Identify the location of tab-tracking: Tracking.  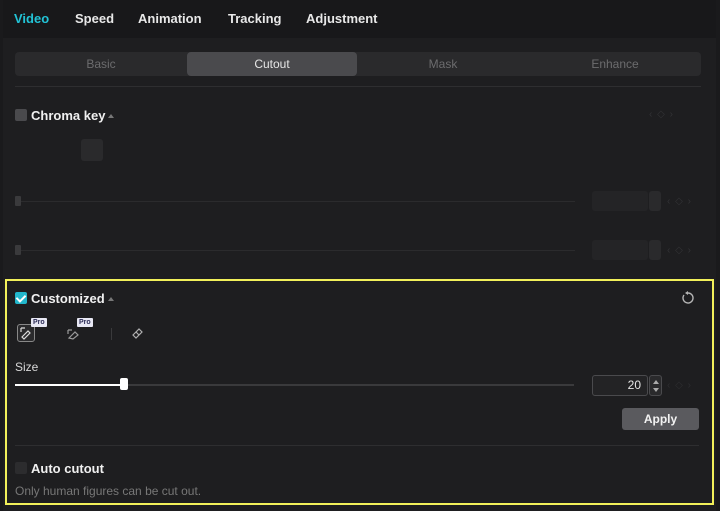
(254, 18).